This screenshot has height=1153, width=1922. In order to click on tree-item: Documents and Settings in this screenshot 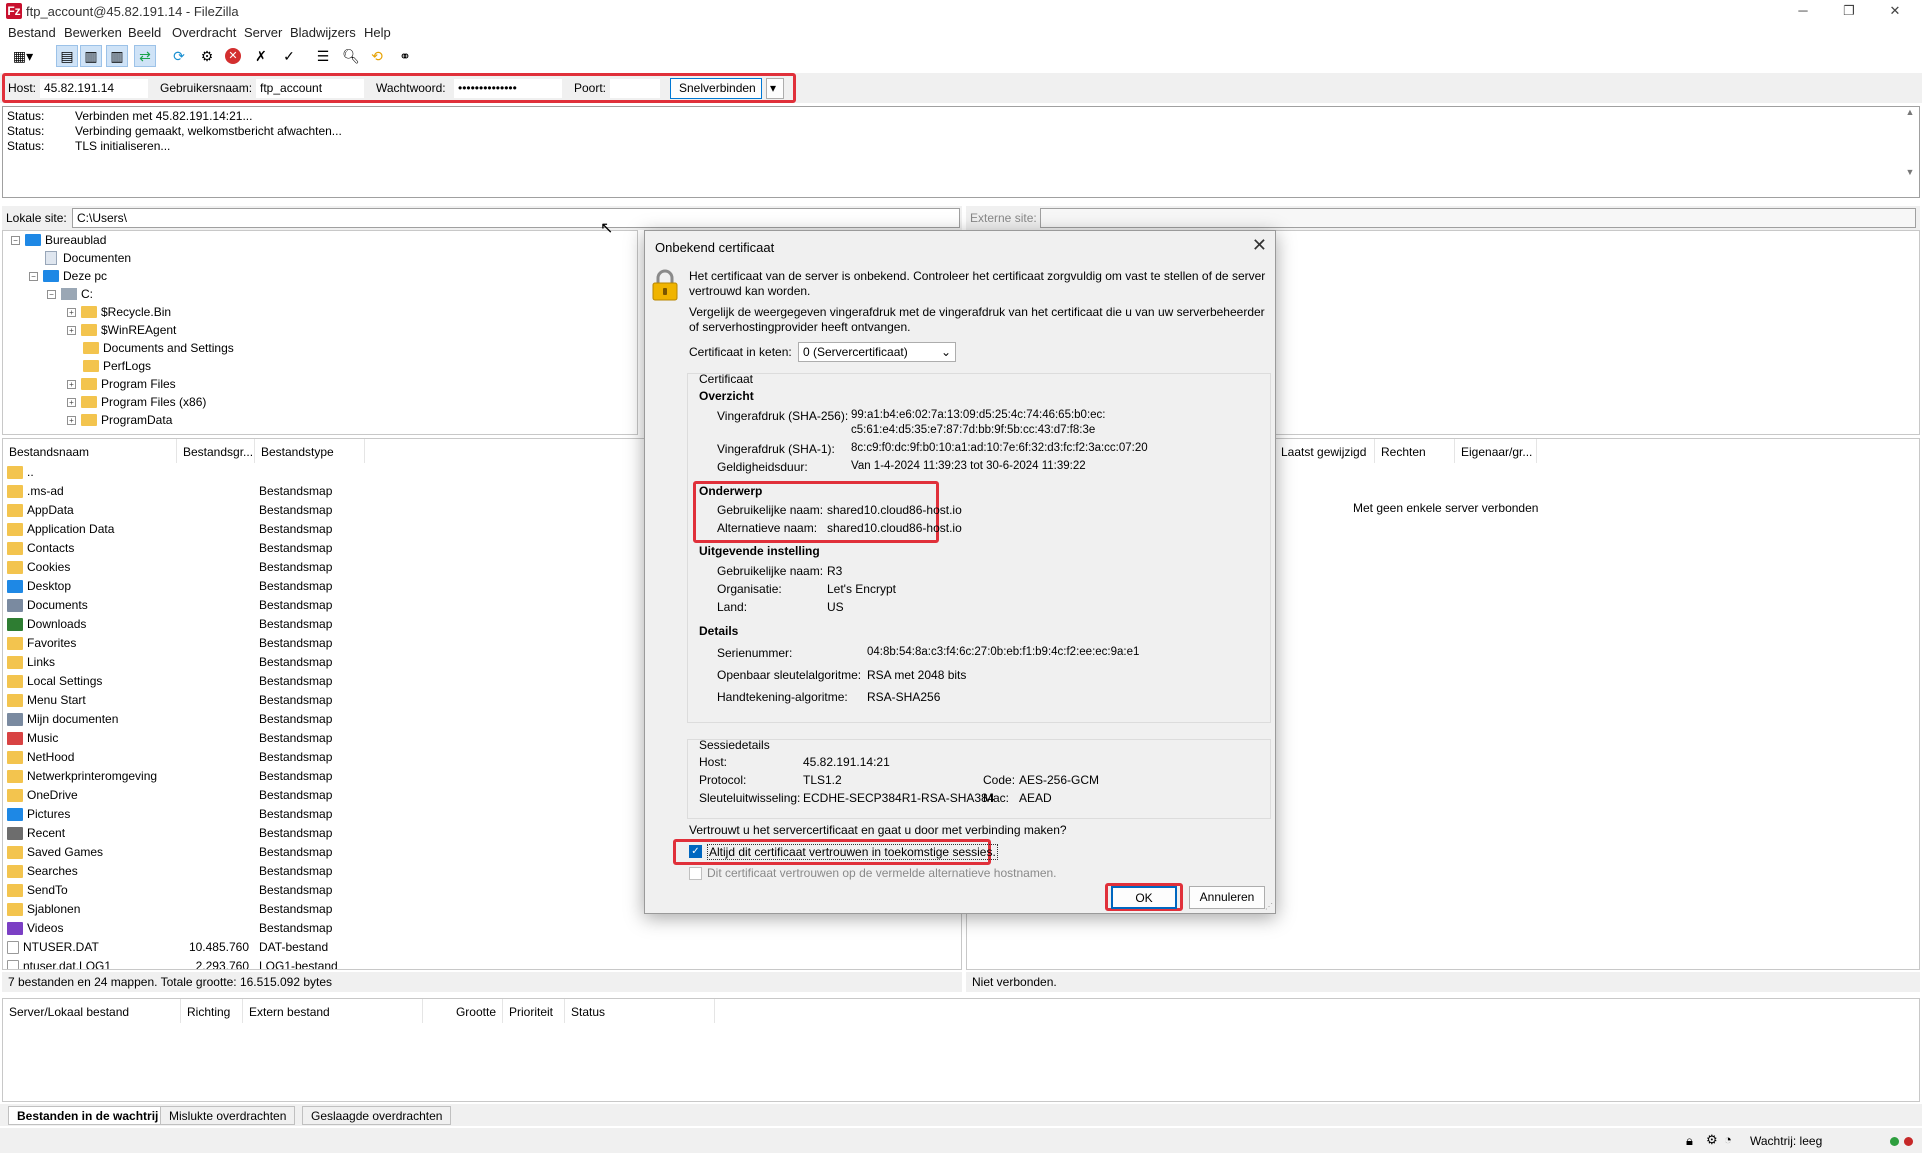, I will do `click(158, 348)`.